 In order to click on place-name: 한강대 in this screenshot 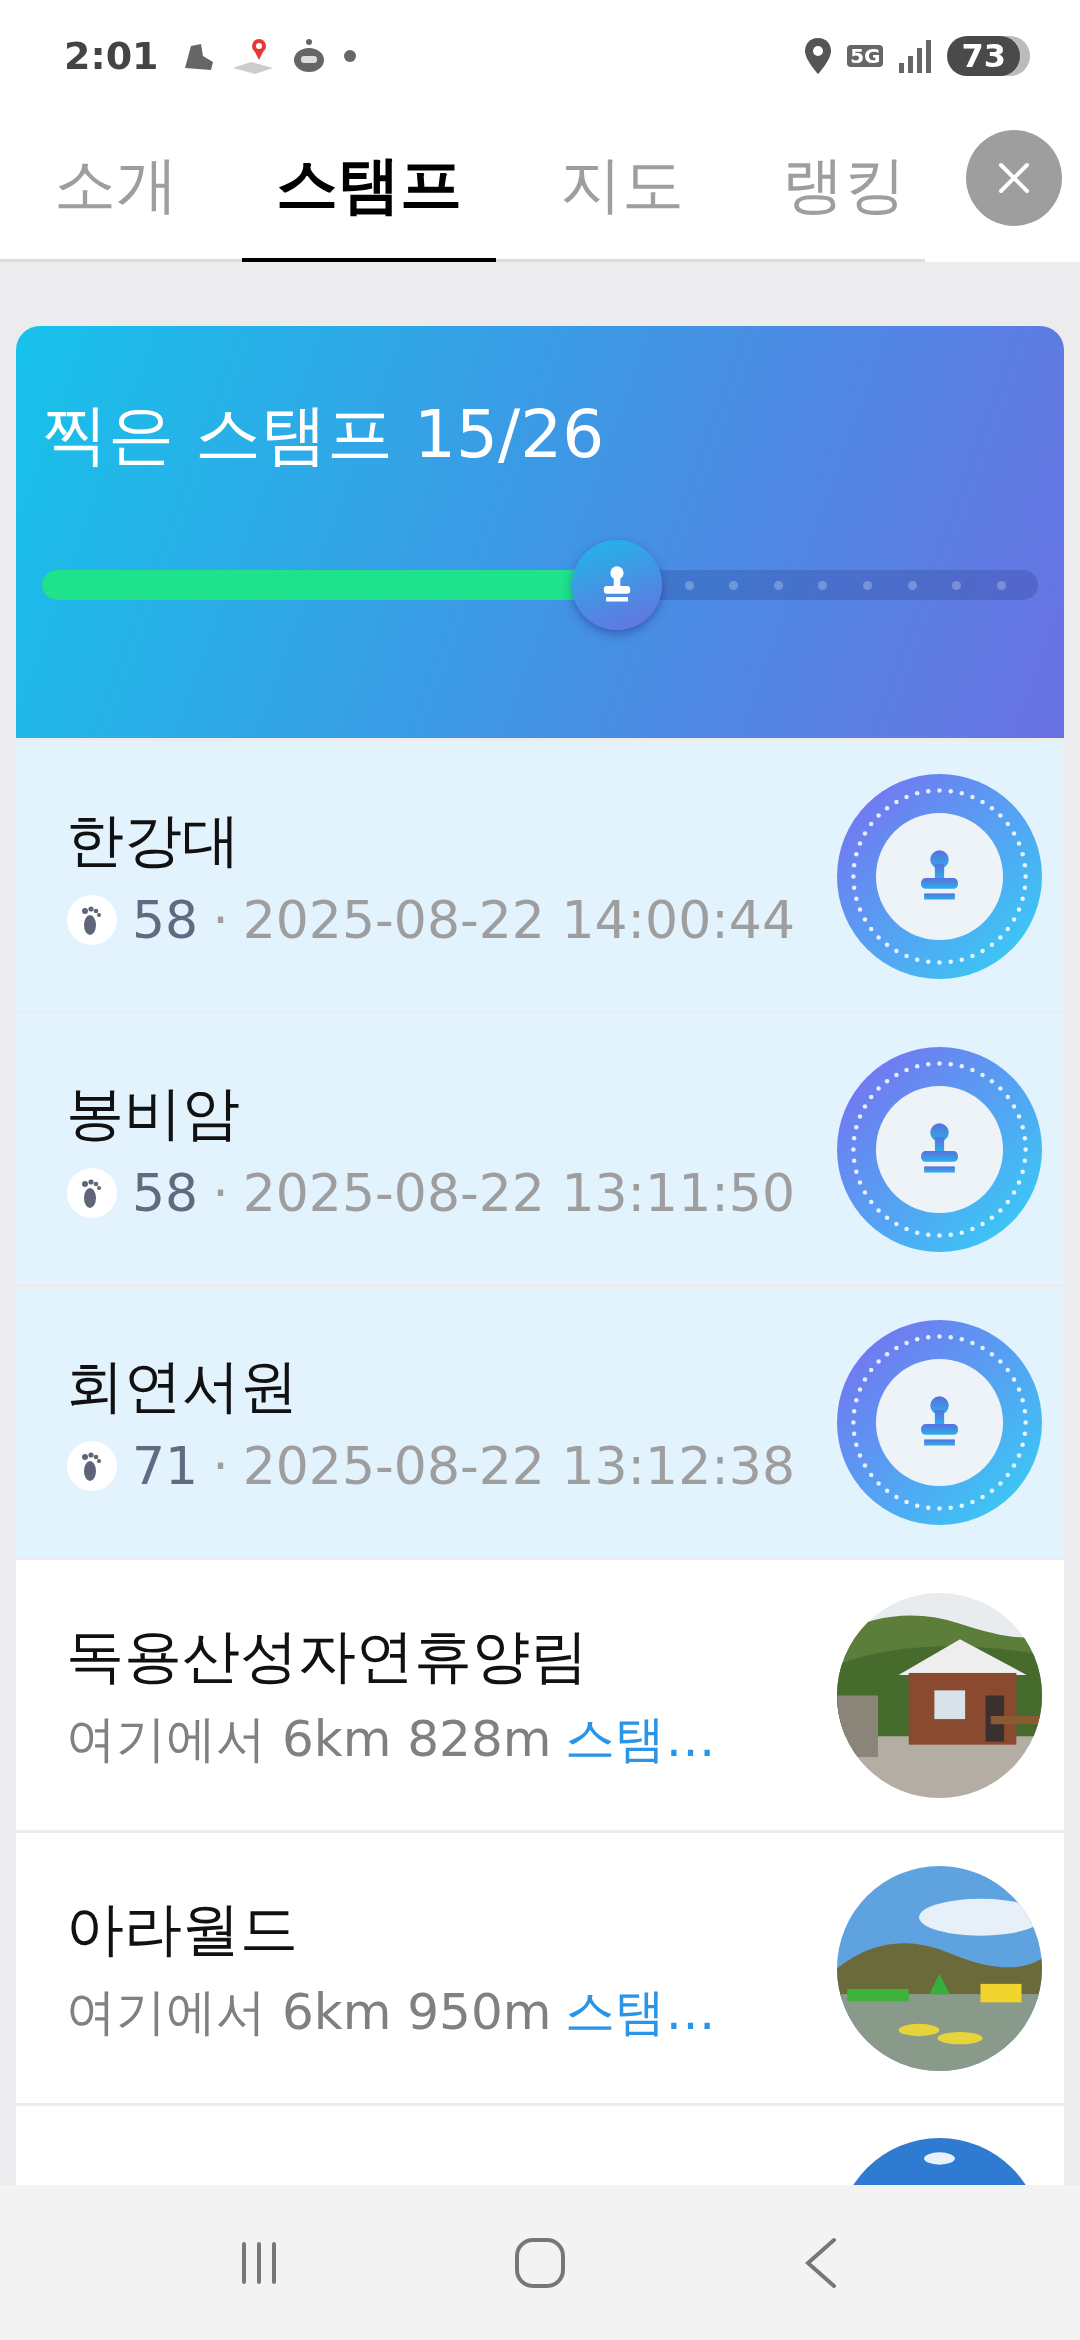, I will do `click(153, 840)`.